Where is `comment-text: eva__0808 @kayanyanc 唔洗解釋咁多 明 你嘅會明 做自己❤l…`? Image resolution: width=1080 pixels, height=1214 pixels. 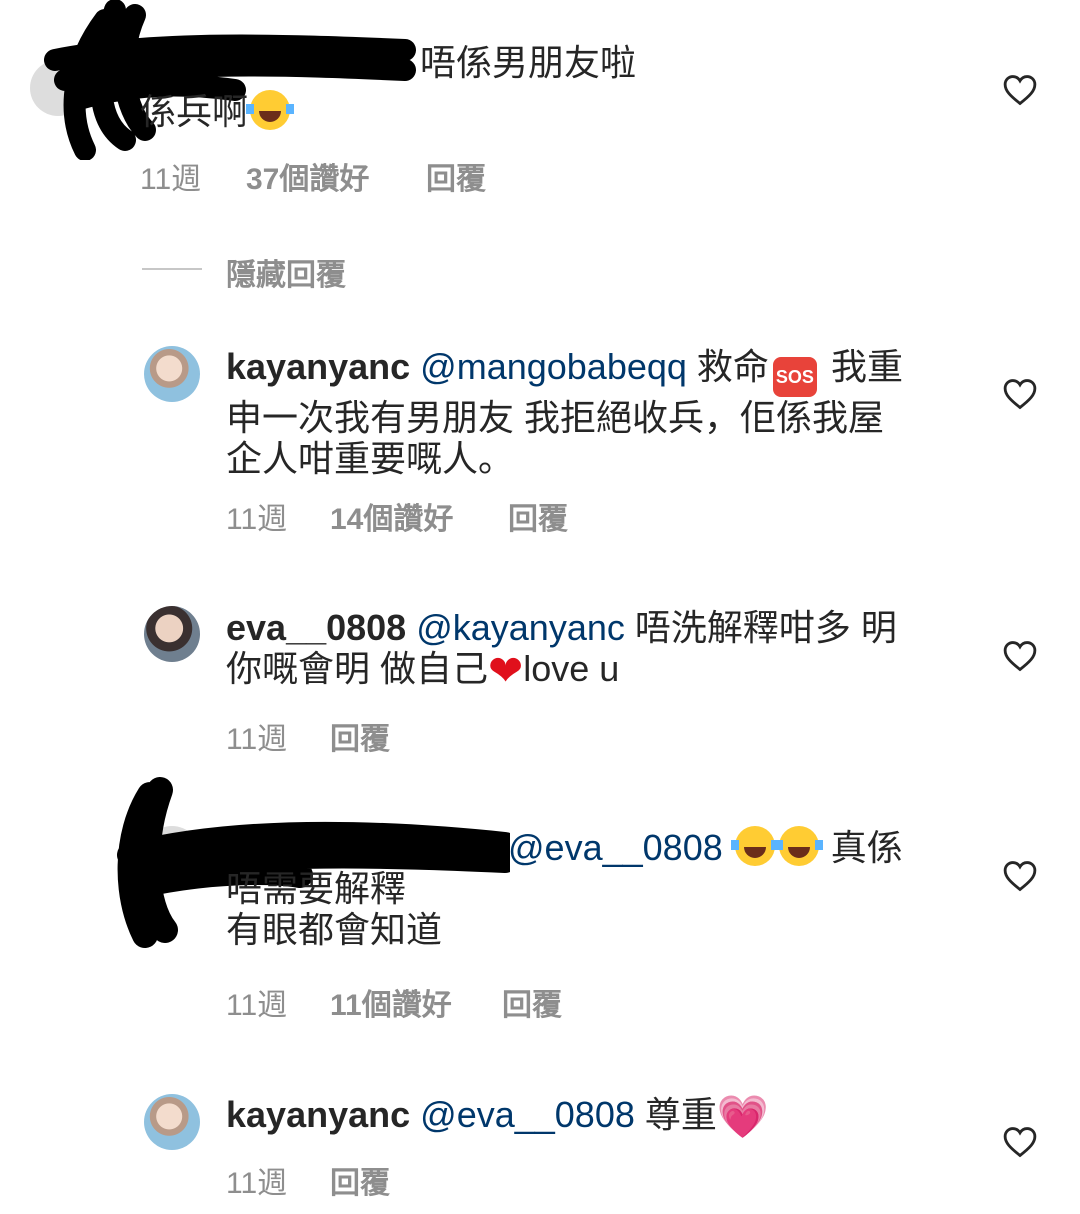 comment-text: eva__0808 @kayanyanc 唔洗解釋咁多 明 你嘅會明 做自己❤l… is located at coordinates (561, 650).